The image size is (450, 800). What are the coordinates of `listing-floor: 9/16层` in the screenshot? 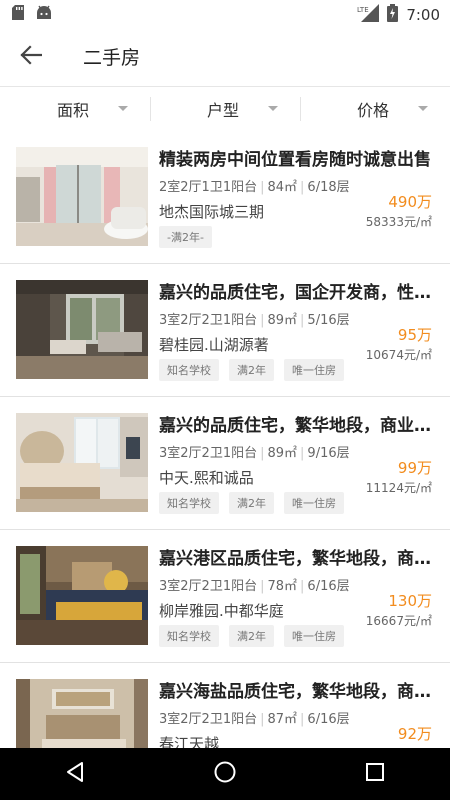 It's located at (328, 453).